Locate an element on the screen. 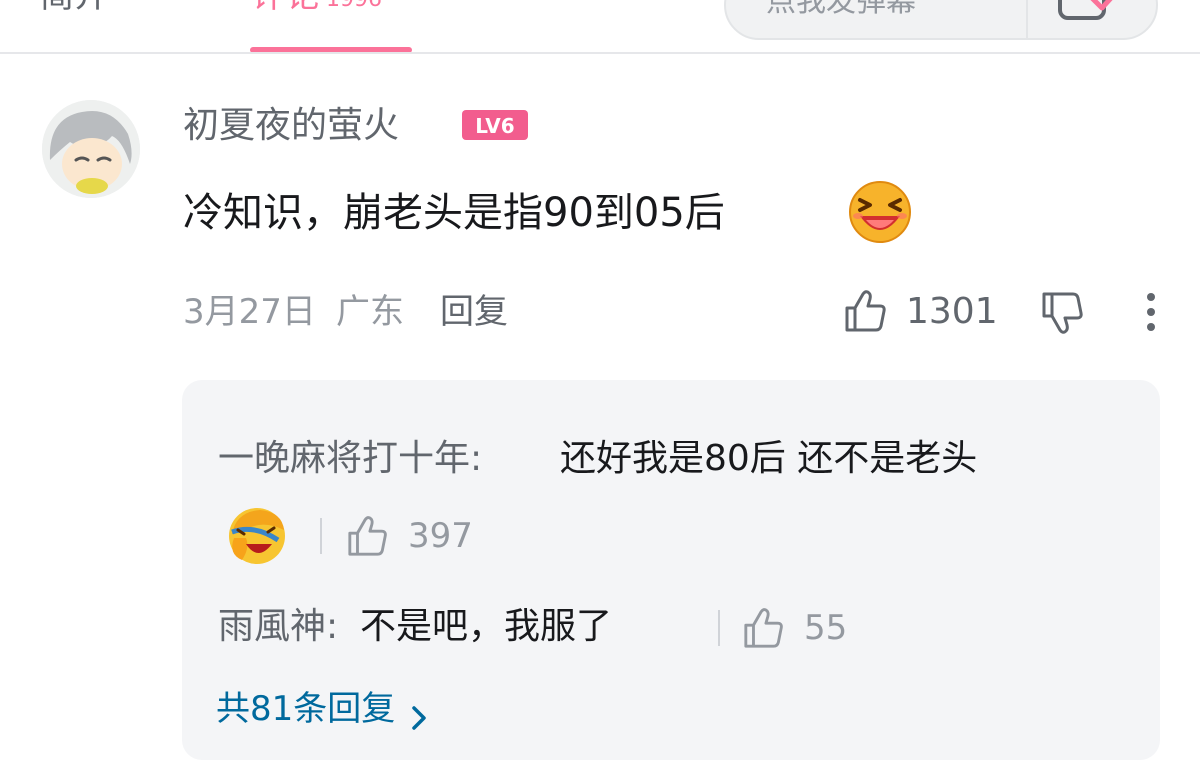 This screenshot has height=776, width=1200. reply-text: 不是吧，我服了 is located at coordinates (486, 626).